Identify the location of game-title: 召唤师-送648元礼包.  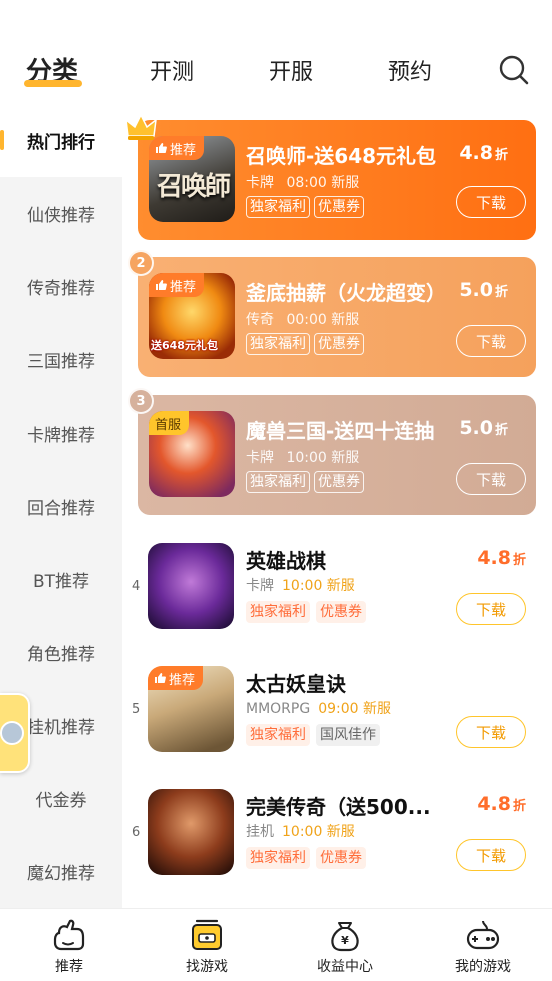
(341, 156).